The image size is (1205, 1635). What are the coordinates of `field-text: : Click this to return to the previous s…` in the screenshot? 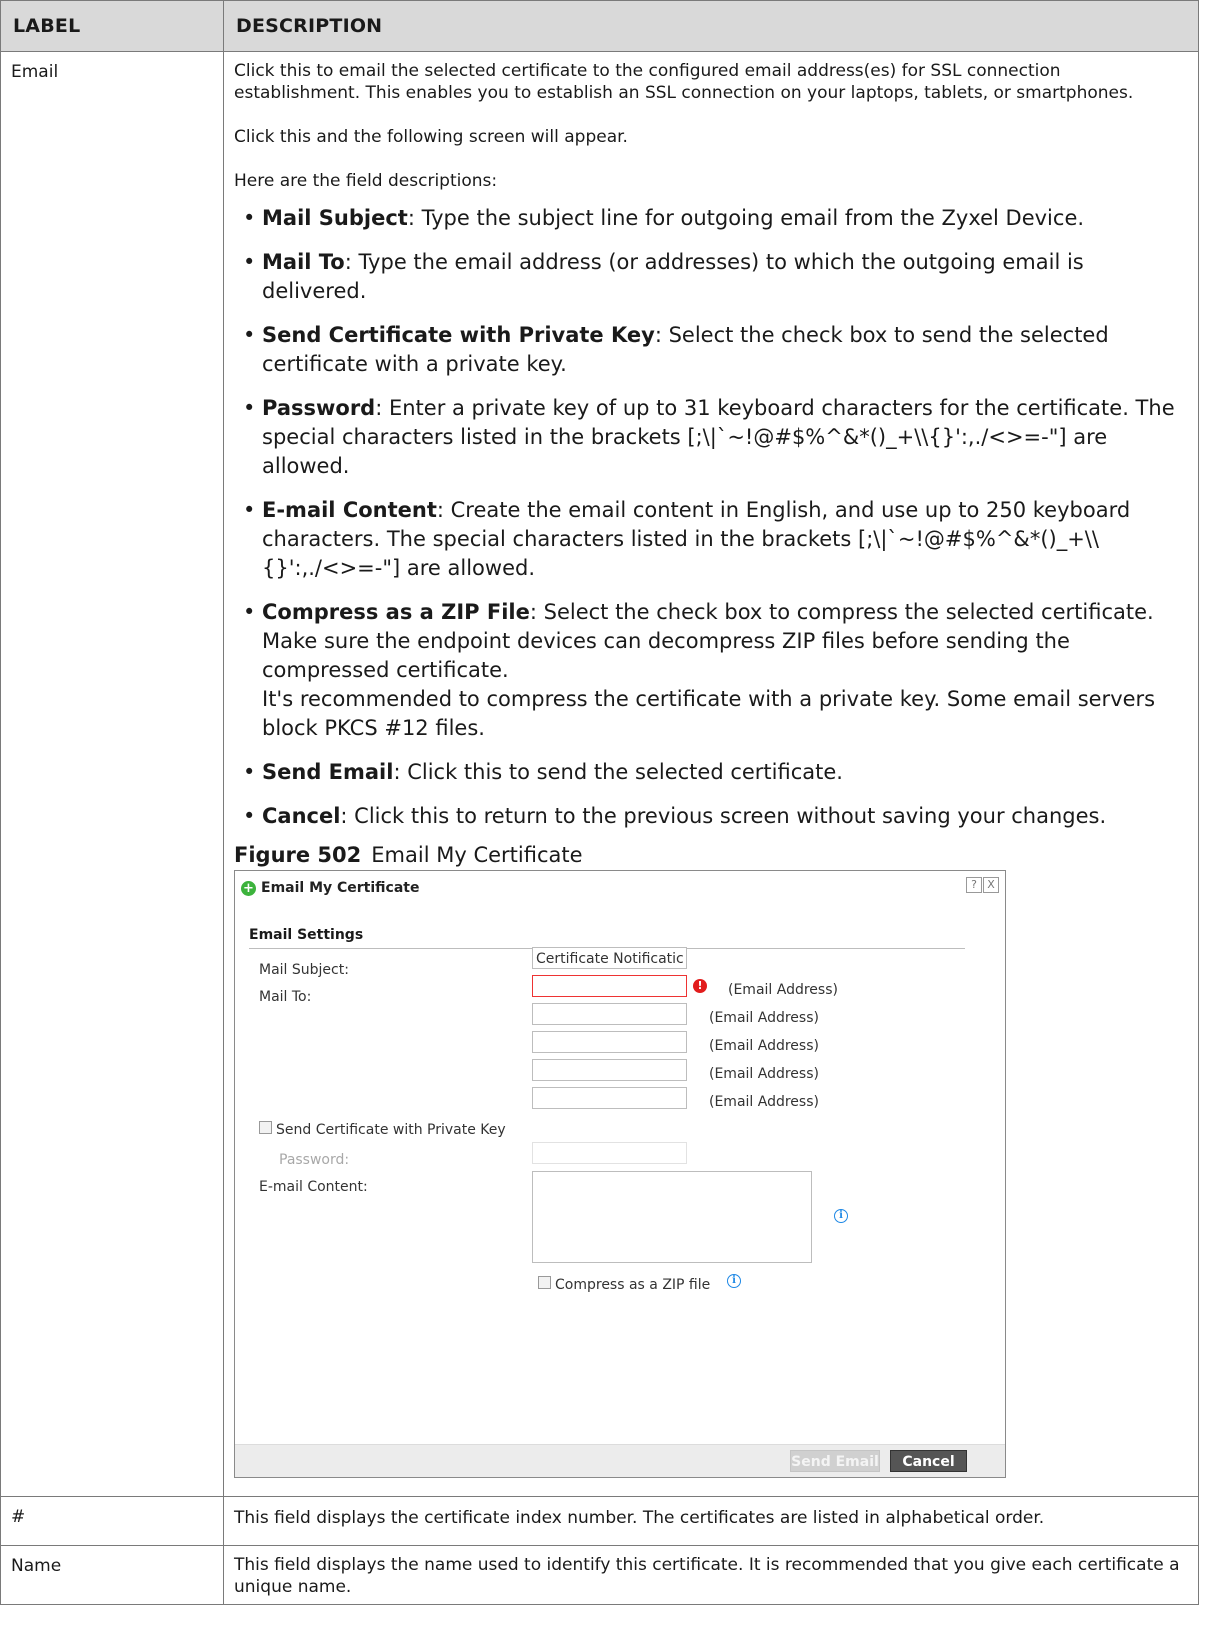 It's located at (723, 816).